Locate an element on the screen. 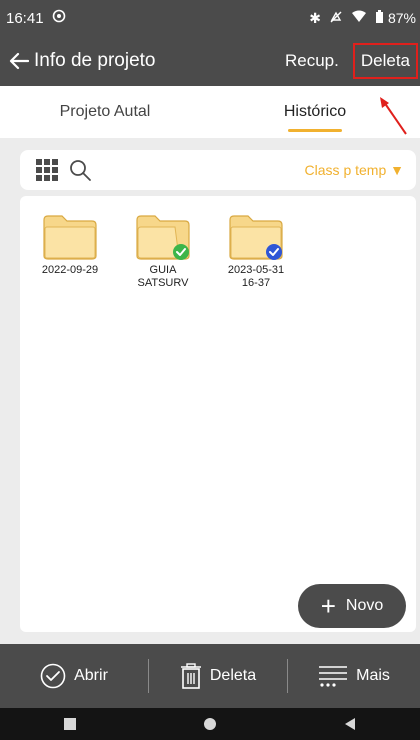 The width and height of the screenshot is (420, 740). tab-projeto-autal: Projeto Autal is located at coordinates (105, 112).